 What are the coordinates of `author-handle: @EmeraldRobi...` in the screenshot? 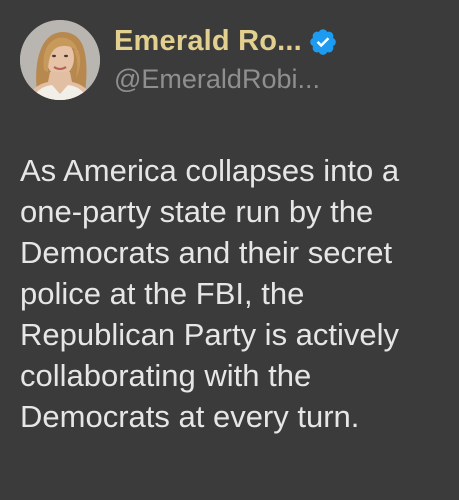 It's located at (226, 79).